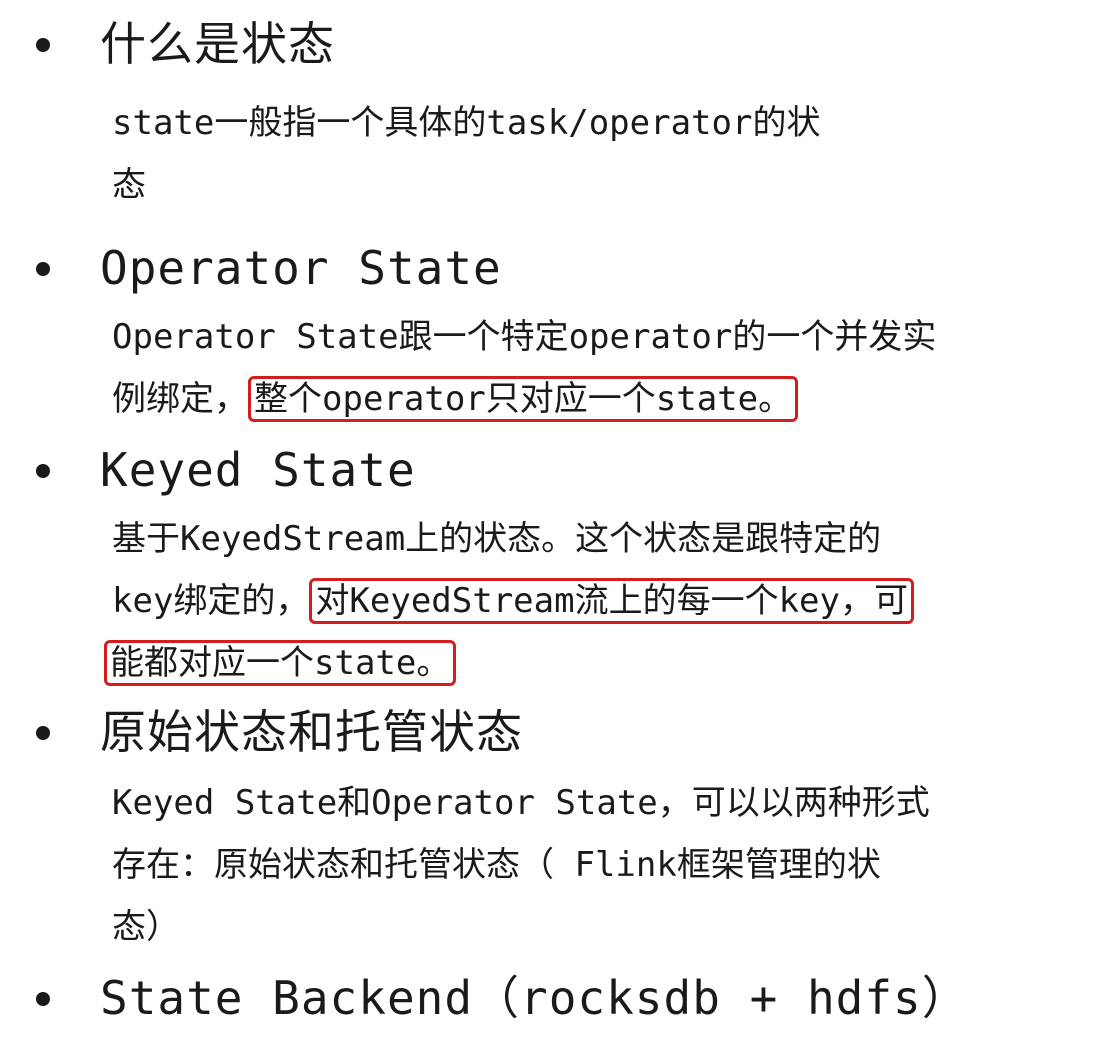 The width and height of the screenshot is (1106, 1054). Describe the element at coordinates (592, 927) in the screenshot. I see `text-line: 态）` at that location.